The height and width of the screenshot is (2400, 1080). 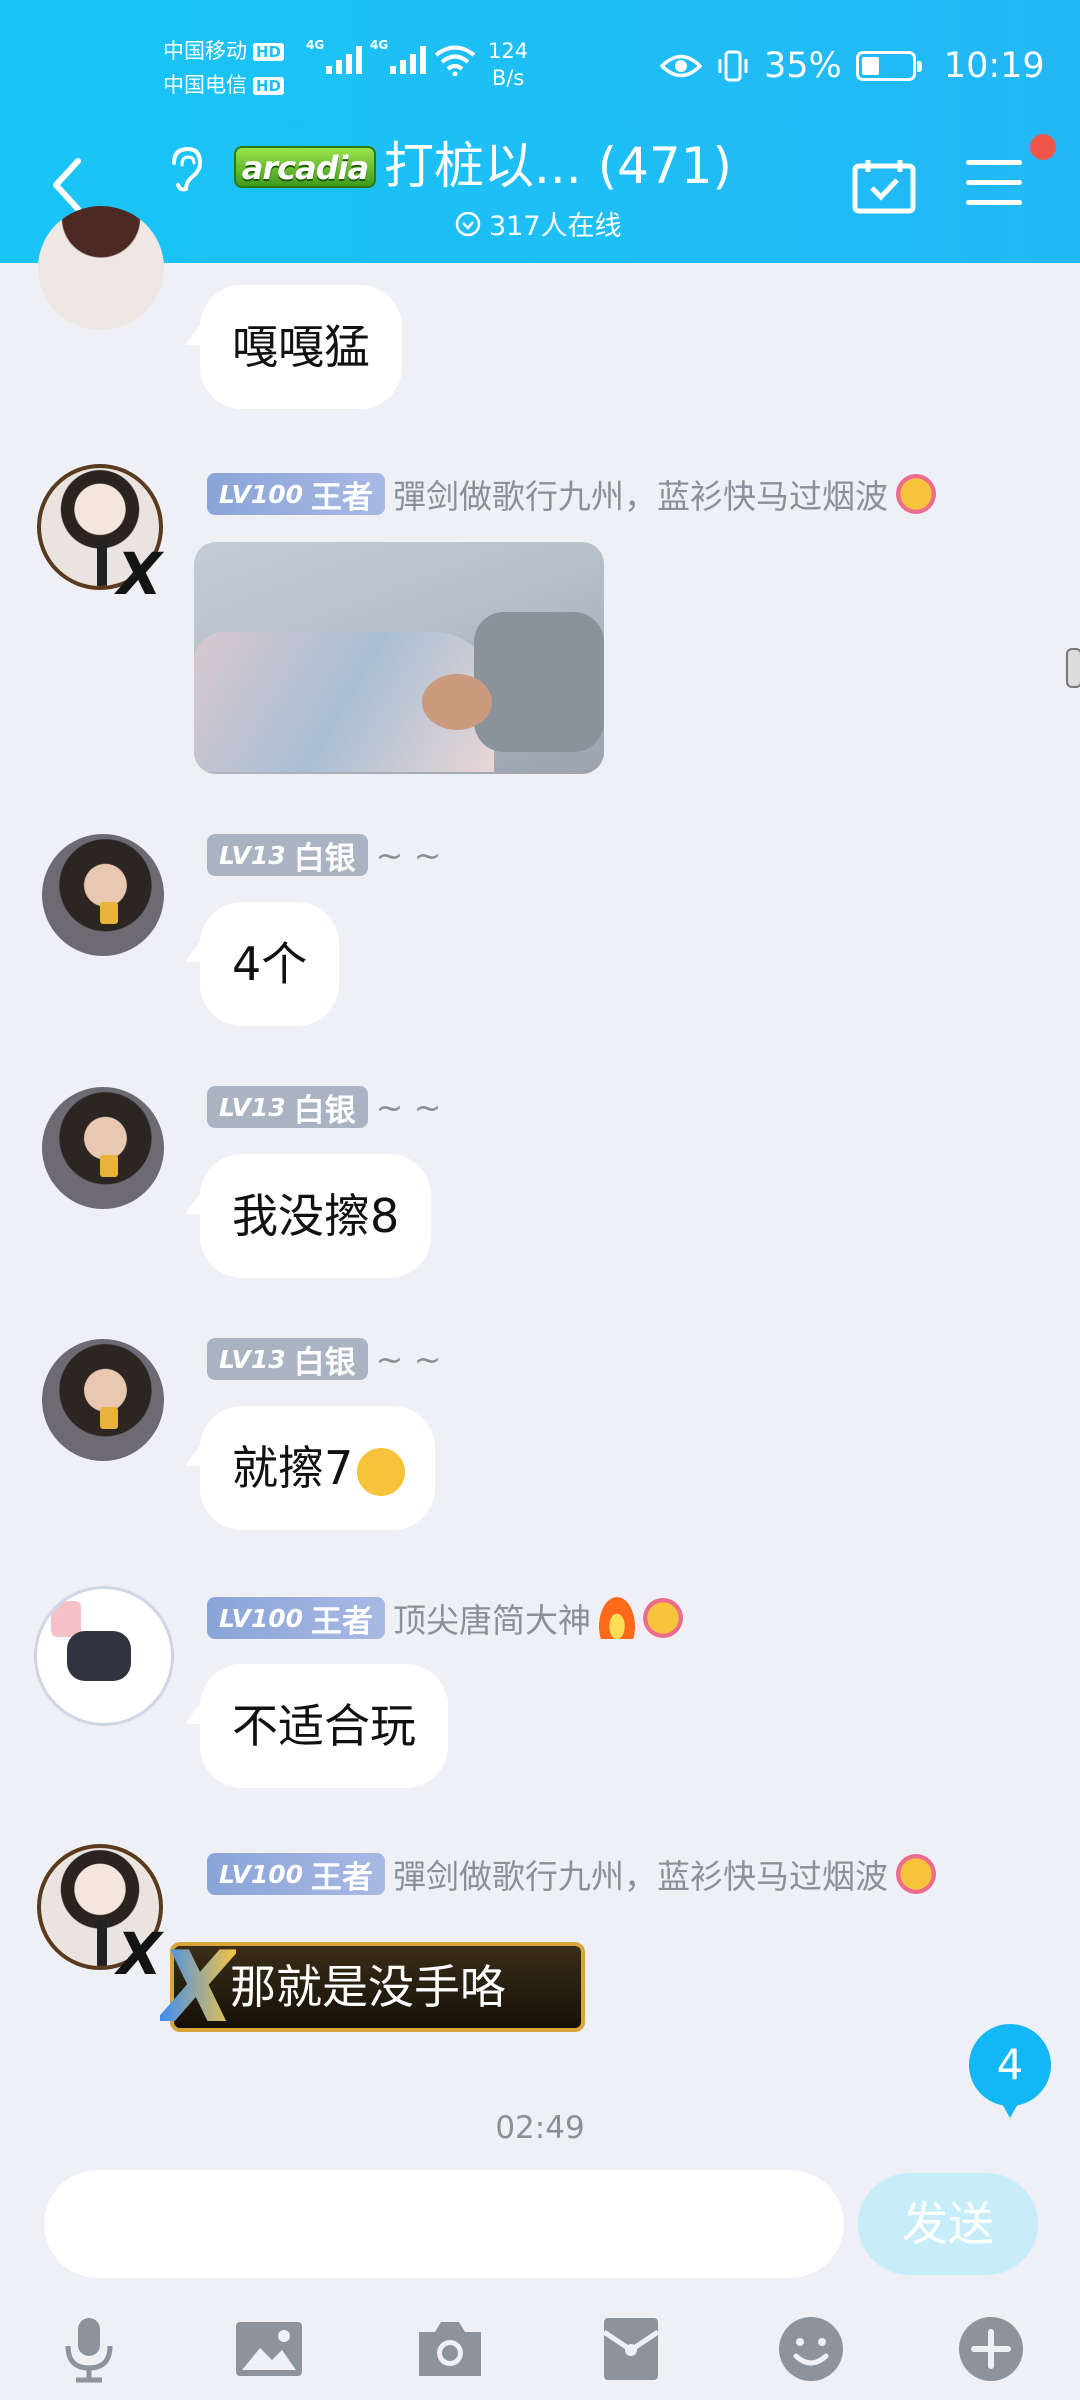 What do you see at coordinates (1043, 147) in the screenshot?
I see `notification-dot` at bounding box center [1043, 147].